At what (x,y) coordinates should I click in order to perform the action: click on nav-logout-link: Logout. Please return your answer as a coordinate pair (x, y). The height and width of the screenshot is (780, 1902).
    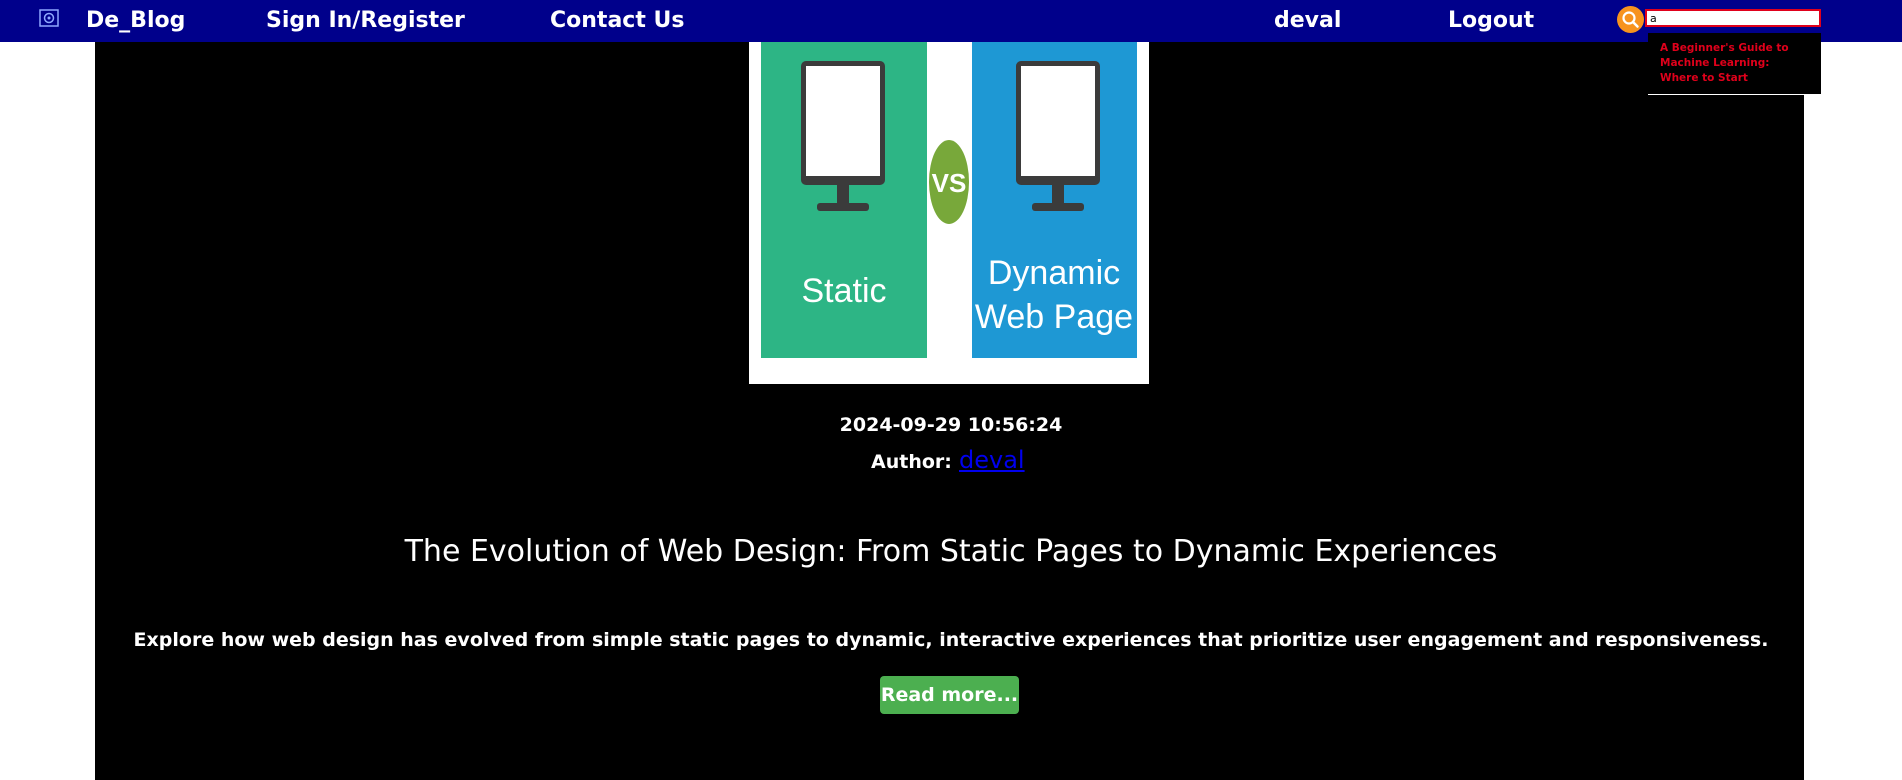
    Looking at the image, I should click on (1491, 21).